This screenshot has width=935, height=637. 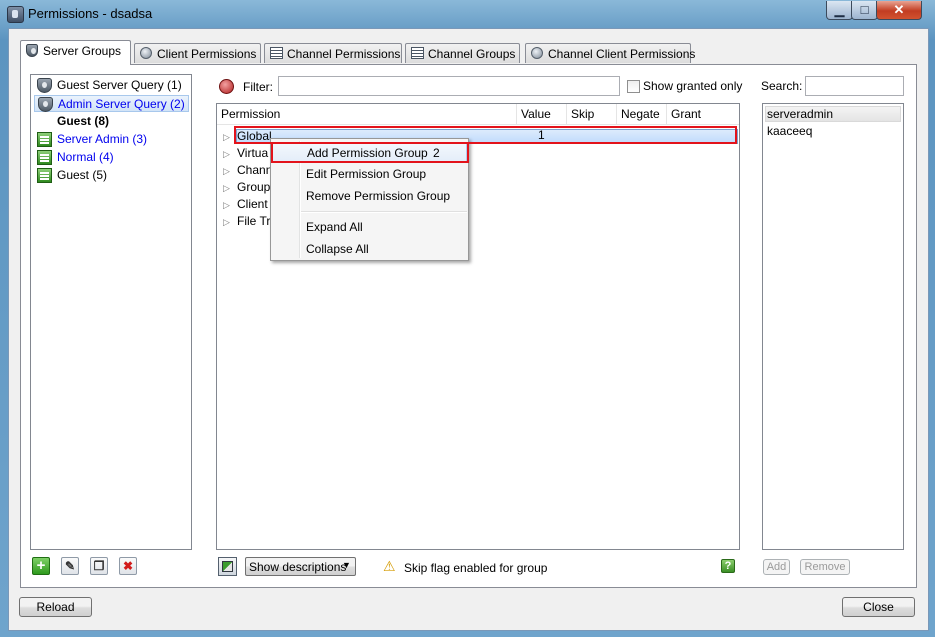 I want to click on copy-group-button: ❐, so click(x=99, y=566).